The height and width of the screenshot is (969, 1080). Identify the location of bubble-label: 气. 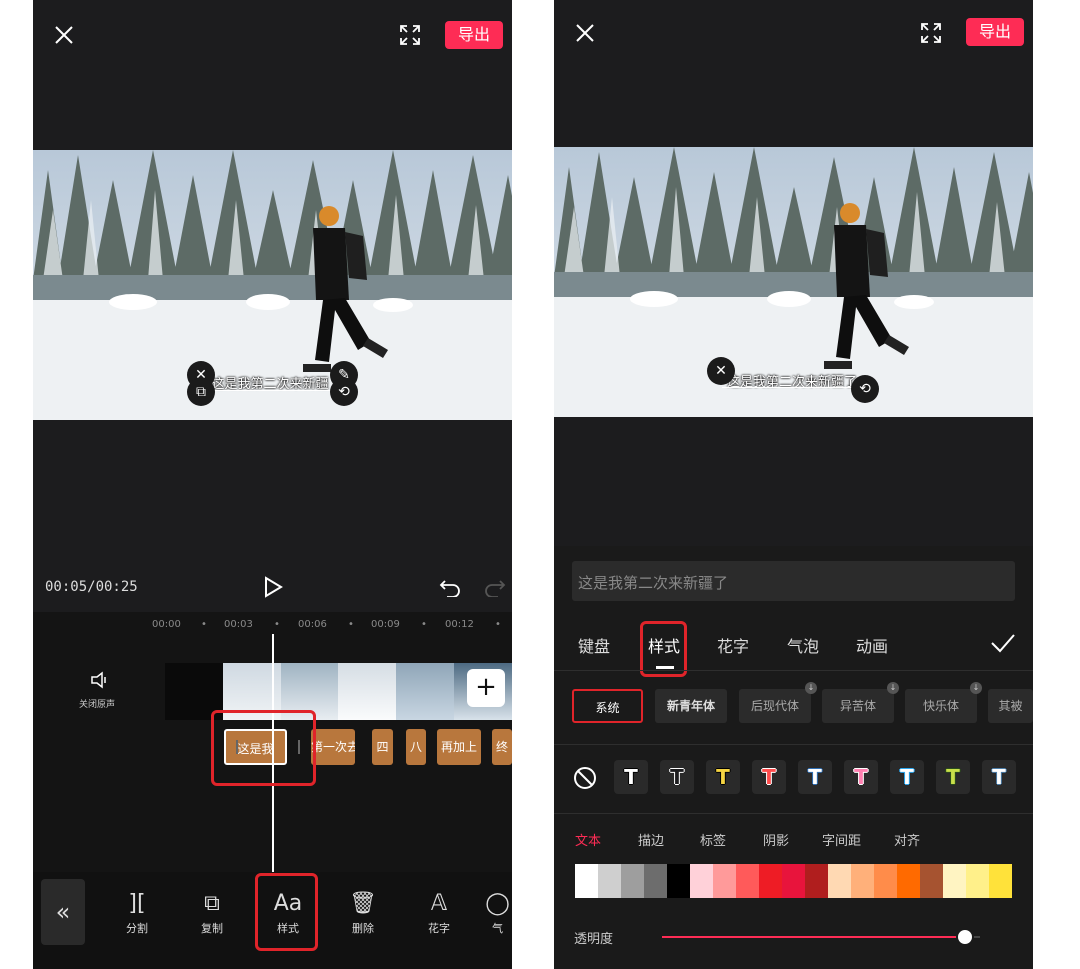
(497, 928).